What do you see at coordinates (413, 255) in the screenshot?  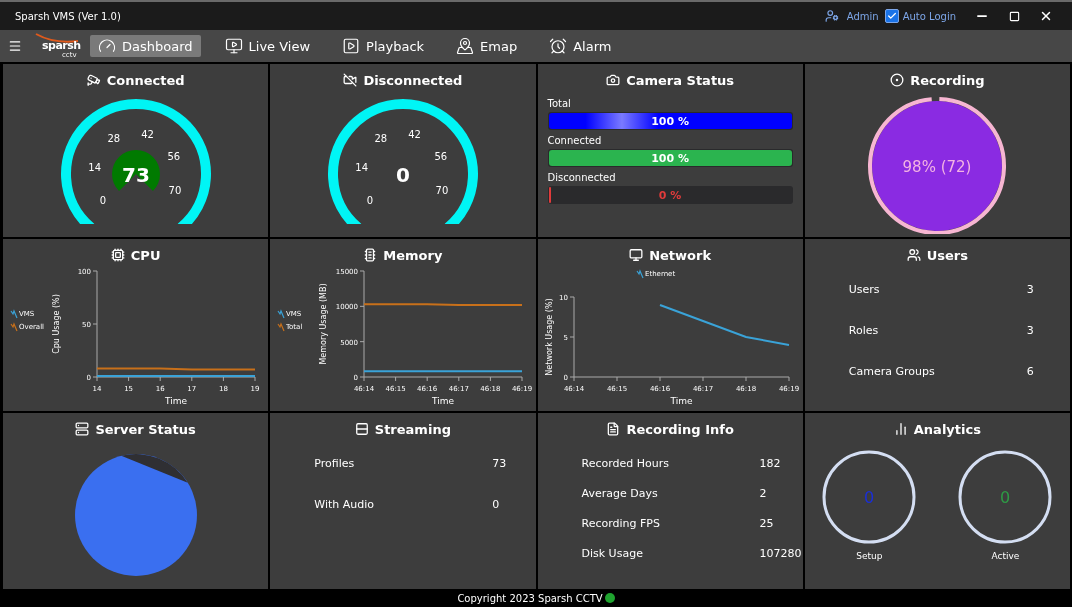 I see `card-title: Memory` at bounding box center [413, 255].